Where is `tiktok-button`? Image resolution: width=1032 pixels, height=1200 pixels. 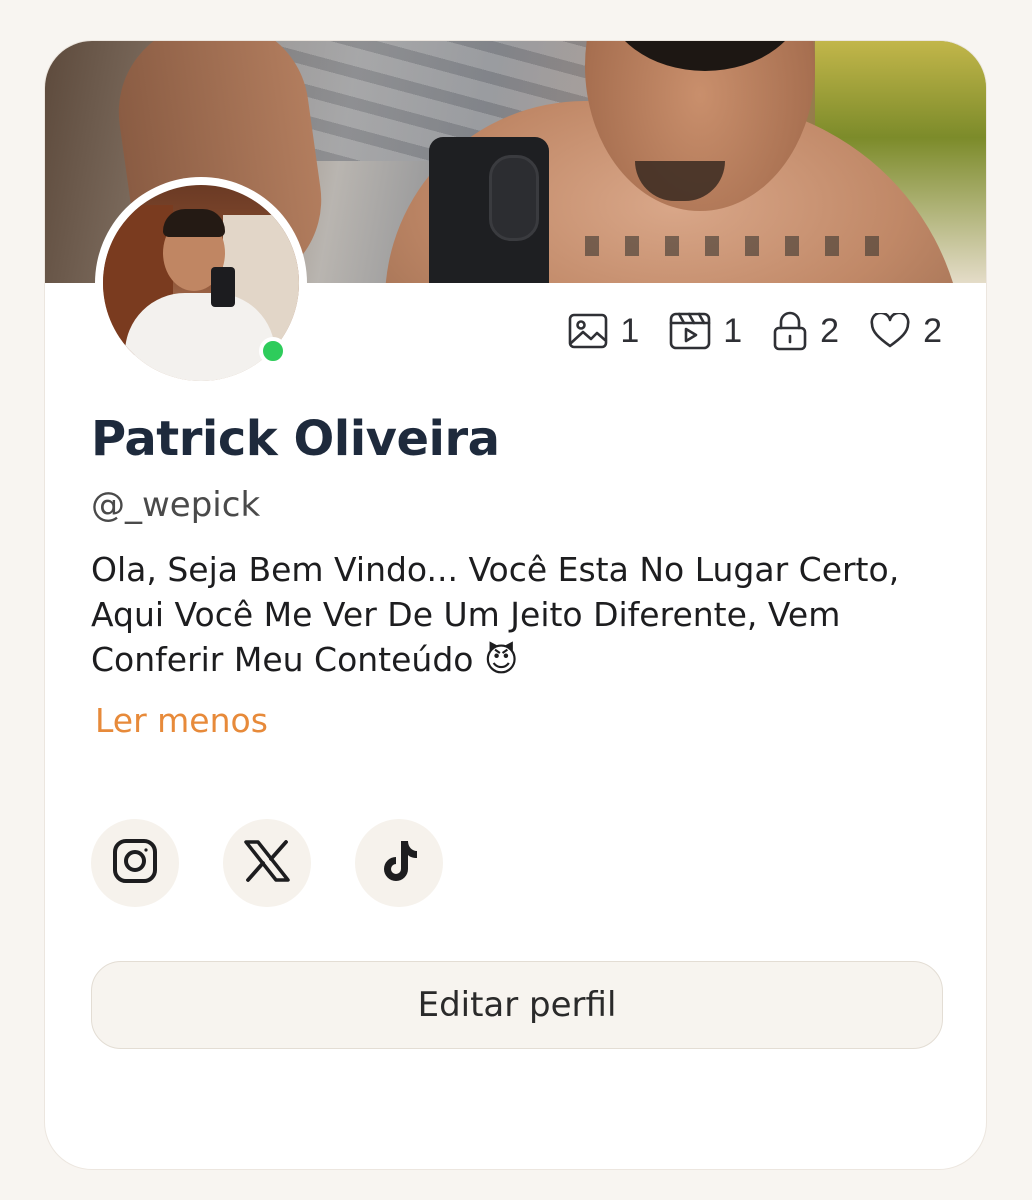 tiktok-button is located at coordinates (399, 863).